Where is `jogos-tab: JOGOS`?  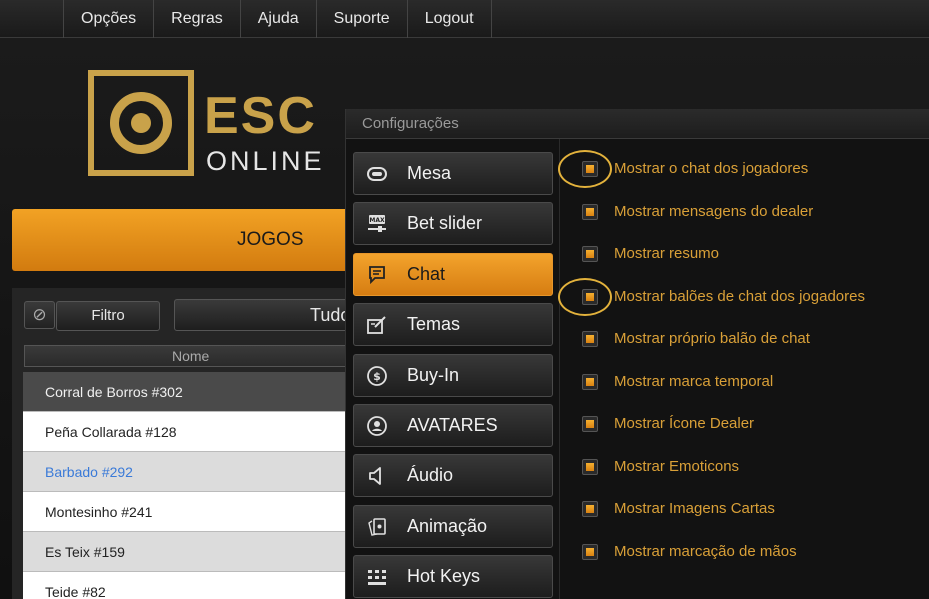
jogos-tab: JOGOS is located at coordinates (182, 240).